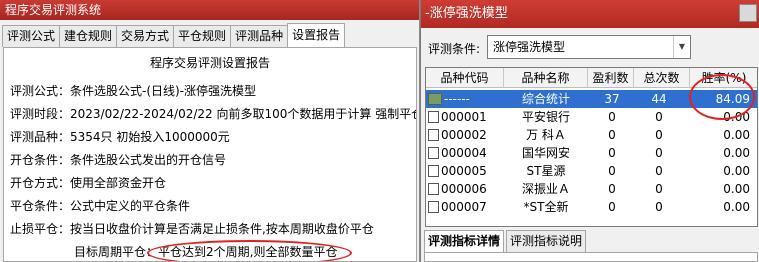 The height and width of the screenshot is (262, 759). Describe the element at coordinates (209, 63) in the screenshot. I see `report-heading: 程序交易评测设置报告` at that location.